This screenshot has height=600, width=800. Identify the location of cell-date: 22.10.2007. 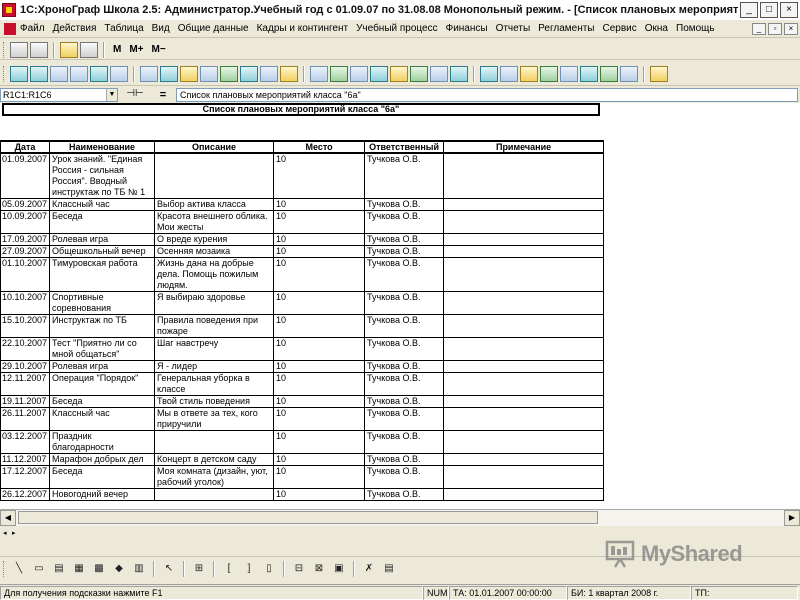
(25, 349).